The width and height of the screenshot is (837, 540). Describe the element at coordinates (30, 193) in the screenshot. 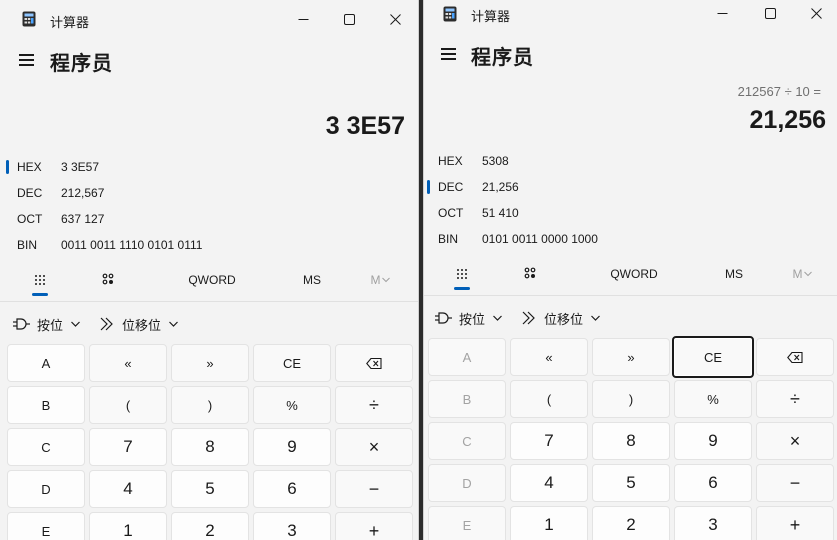

I see `radix-label: DEC` at that location.